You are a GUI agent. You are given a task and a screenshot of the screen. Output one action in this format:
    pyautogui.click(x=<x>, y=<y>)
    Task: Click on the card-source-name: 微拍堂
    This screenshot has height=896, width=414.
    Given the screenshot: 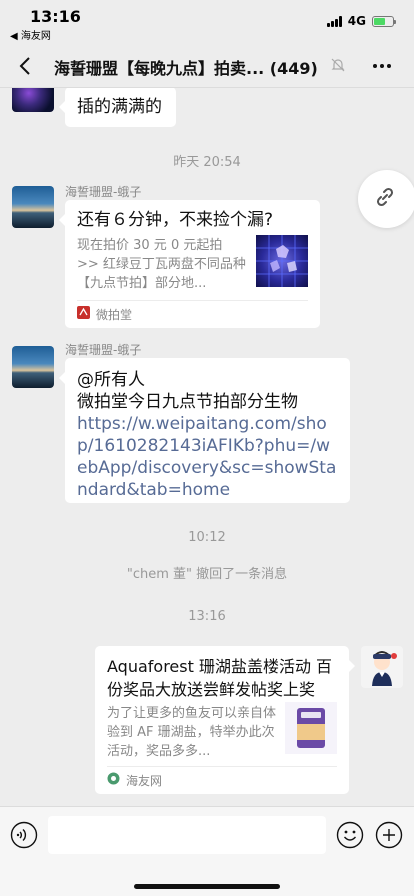 What is the action you would take?
    pyautogui.click(x=114, y=314)
    